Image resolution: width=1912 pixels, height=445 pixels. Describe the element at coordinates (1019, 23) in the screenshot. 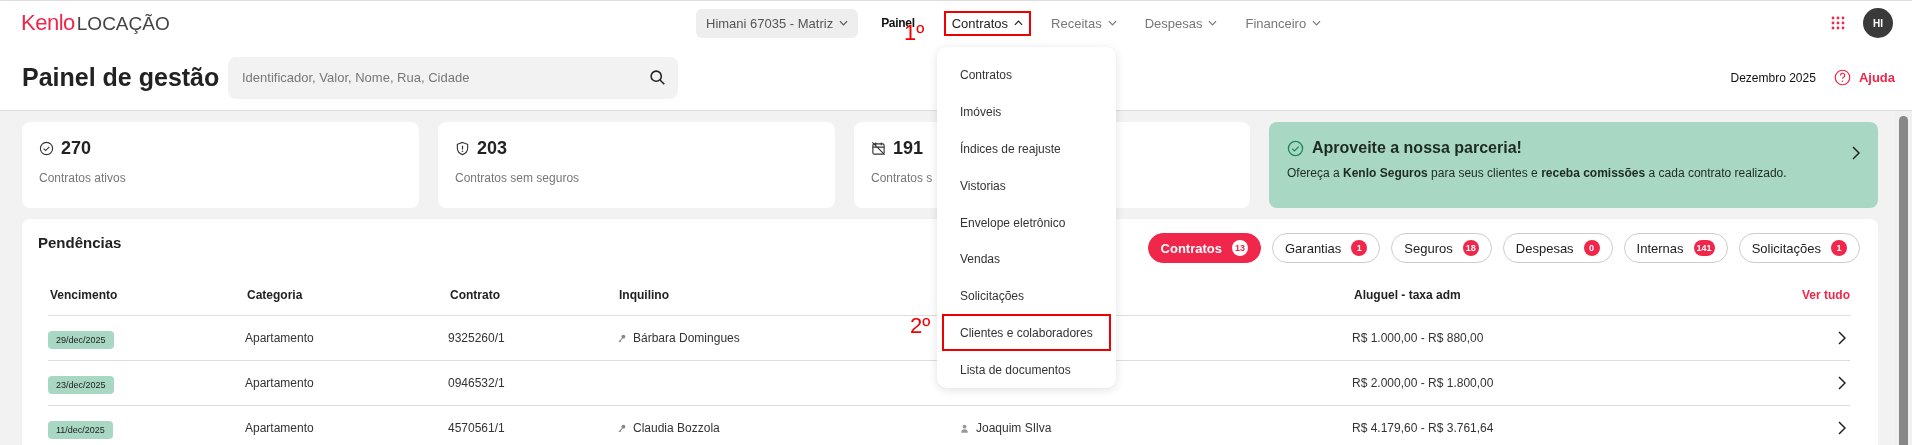

I see `chevron-up-icon` at that location.